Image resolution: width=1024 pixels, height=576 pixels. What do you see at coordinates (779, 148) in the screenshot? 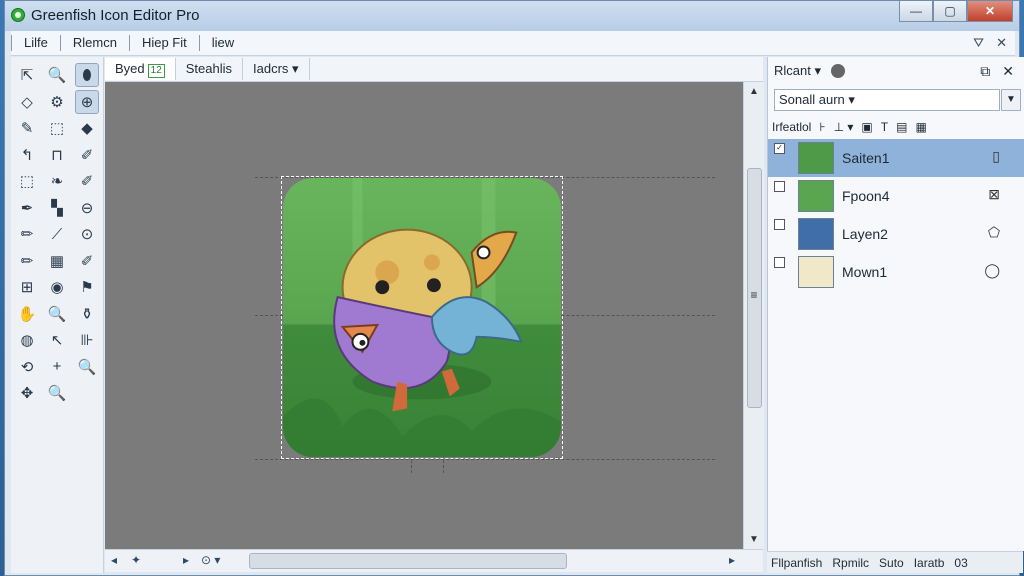
I see `layer-visibility-checkbox: ✓` at bounding box center [779, 148].